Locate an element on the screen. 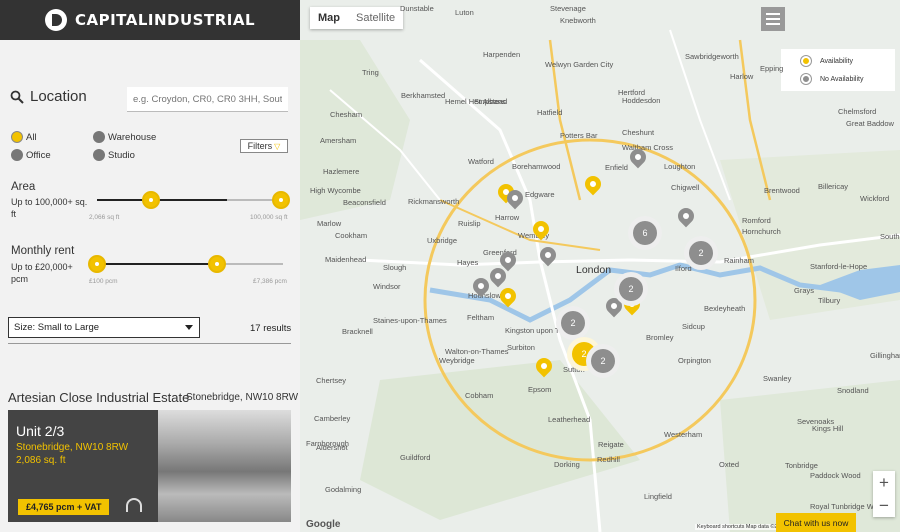 The image size is (900, 532). map-place-label: Wickford is located at coordinates (875, 198).